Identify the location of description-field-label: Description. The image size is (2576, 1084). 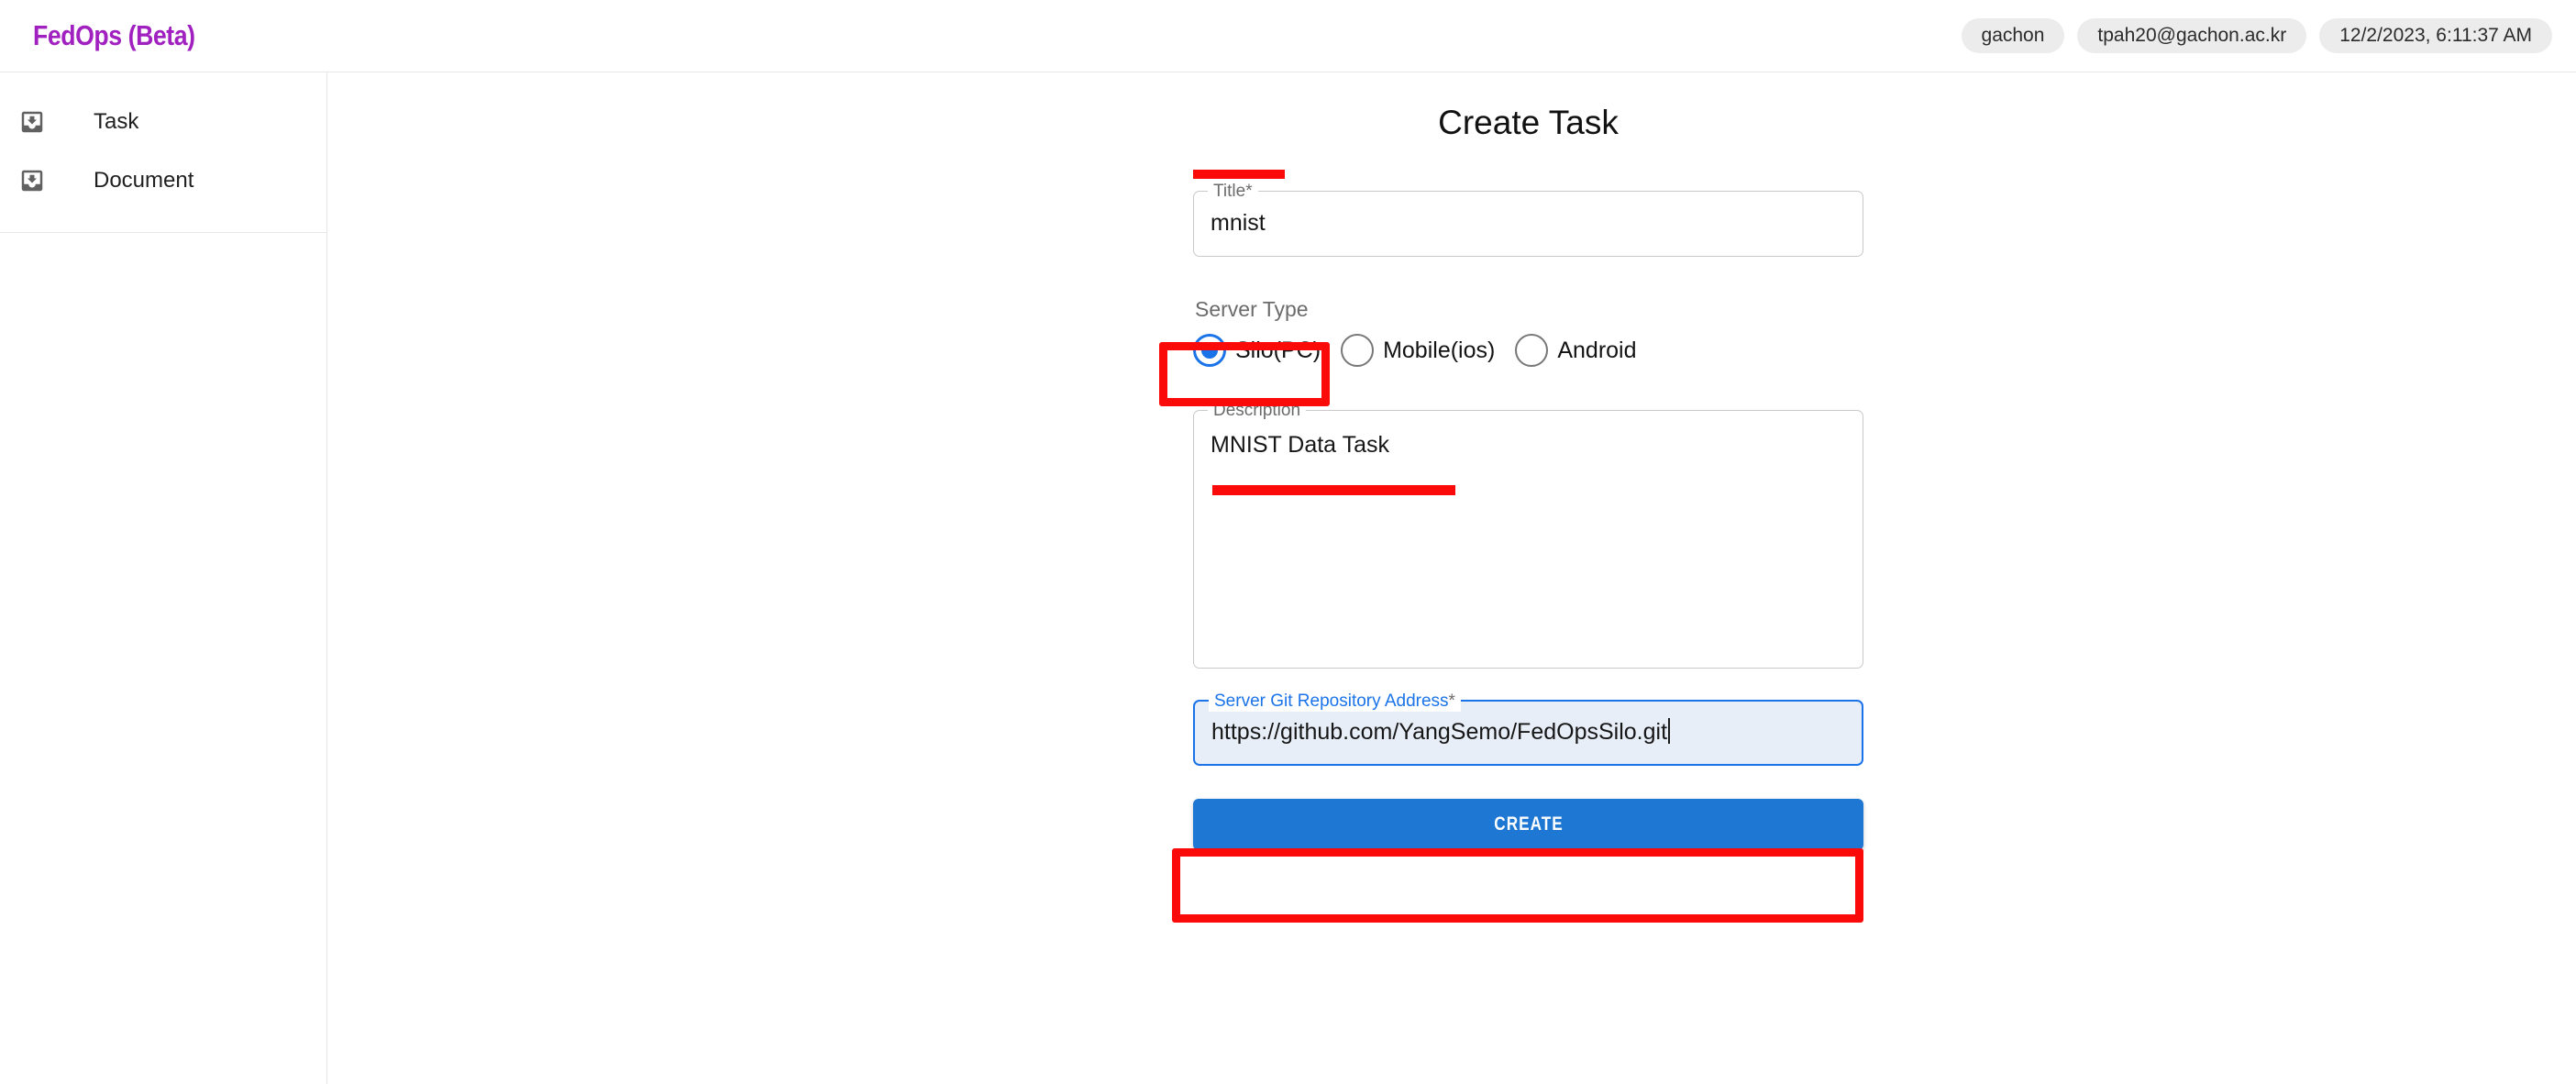
(1257, 411).